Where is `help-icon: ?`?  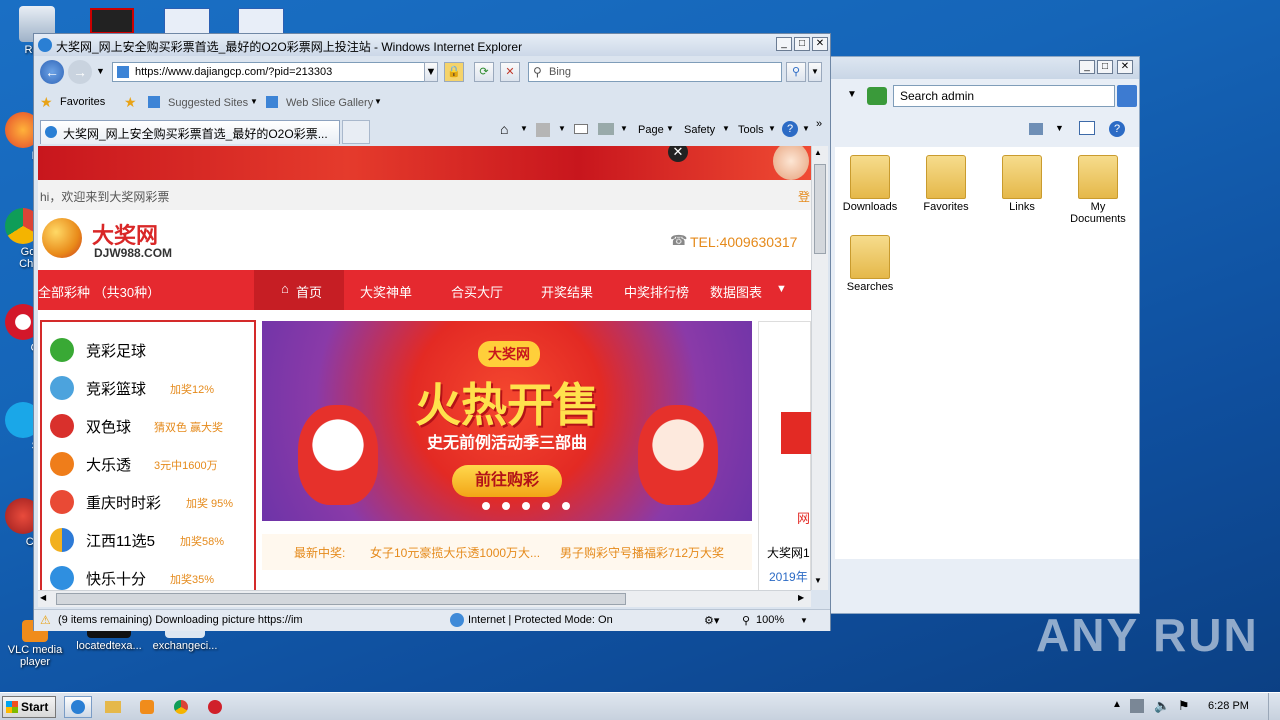 help-icon: ? is located at coordinates (1117, 129).